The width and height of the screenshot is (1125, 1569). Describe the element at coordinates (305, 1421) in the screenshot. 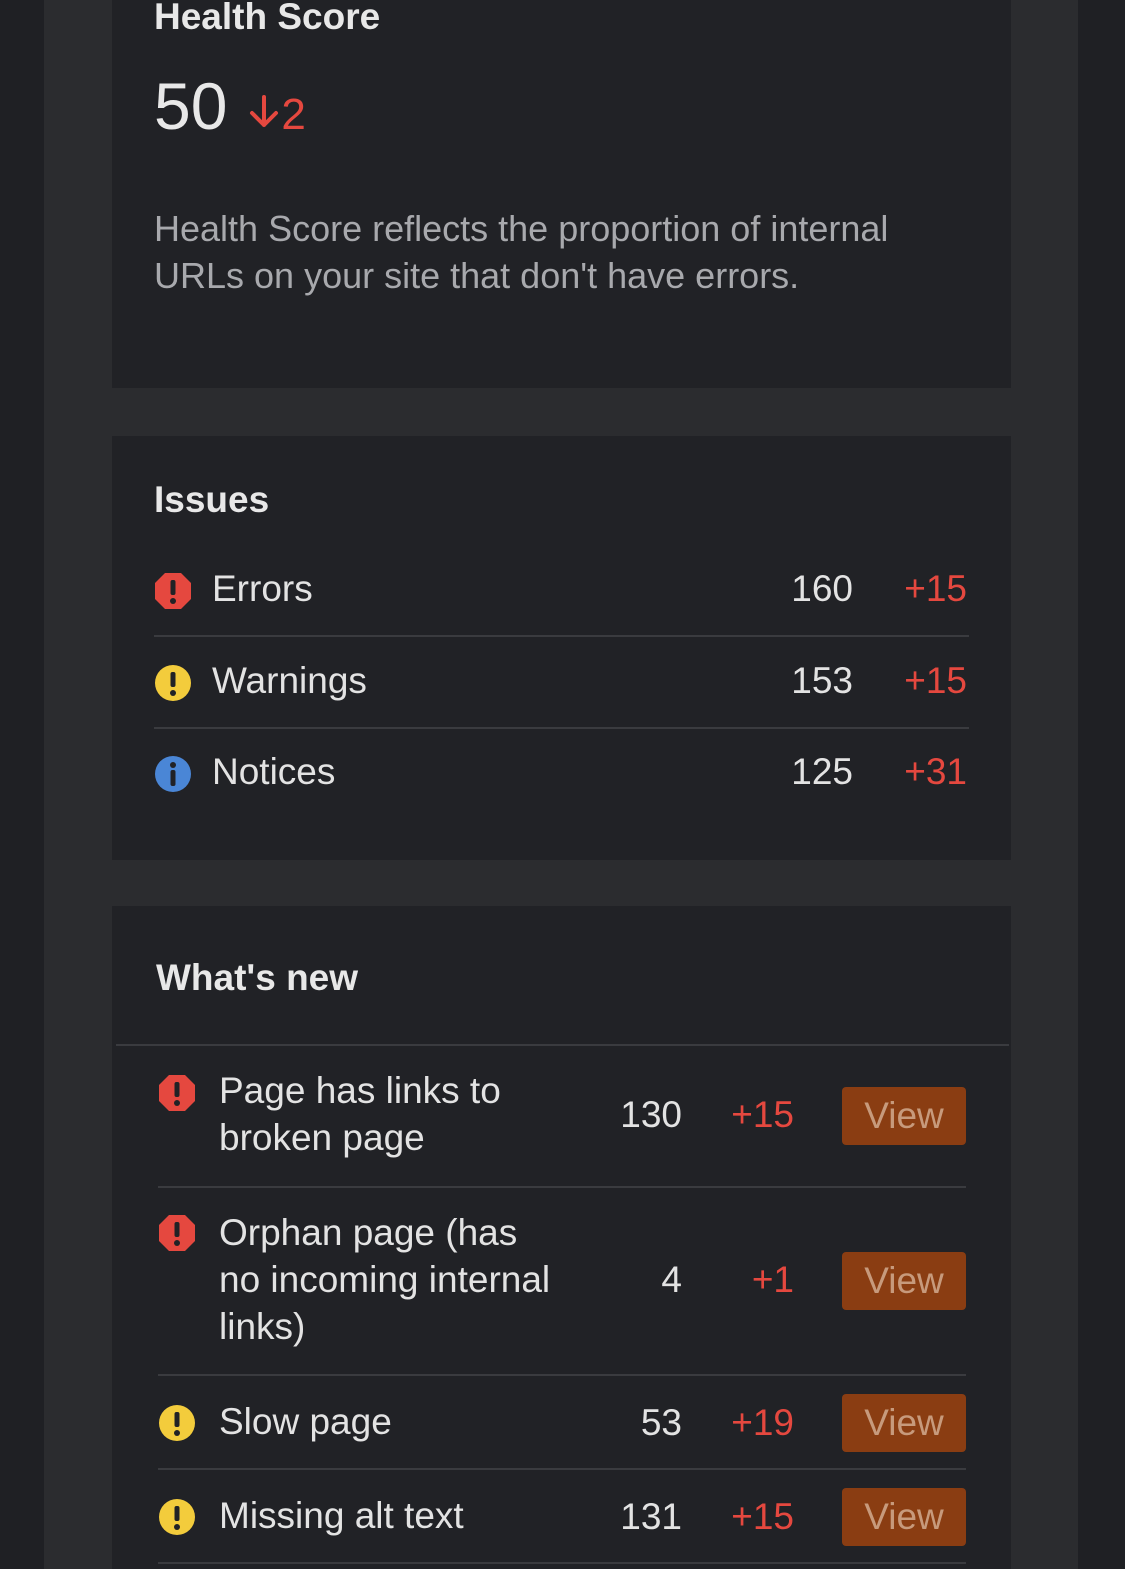

I see `whats-new-label: Slow page` at that location.